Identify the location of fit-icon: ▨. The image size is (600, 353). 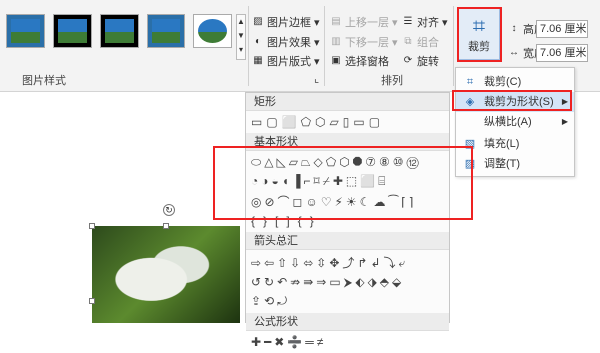
(470, 164).